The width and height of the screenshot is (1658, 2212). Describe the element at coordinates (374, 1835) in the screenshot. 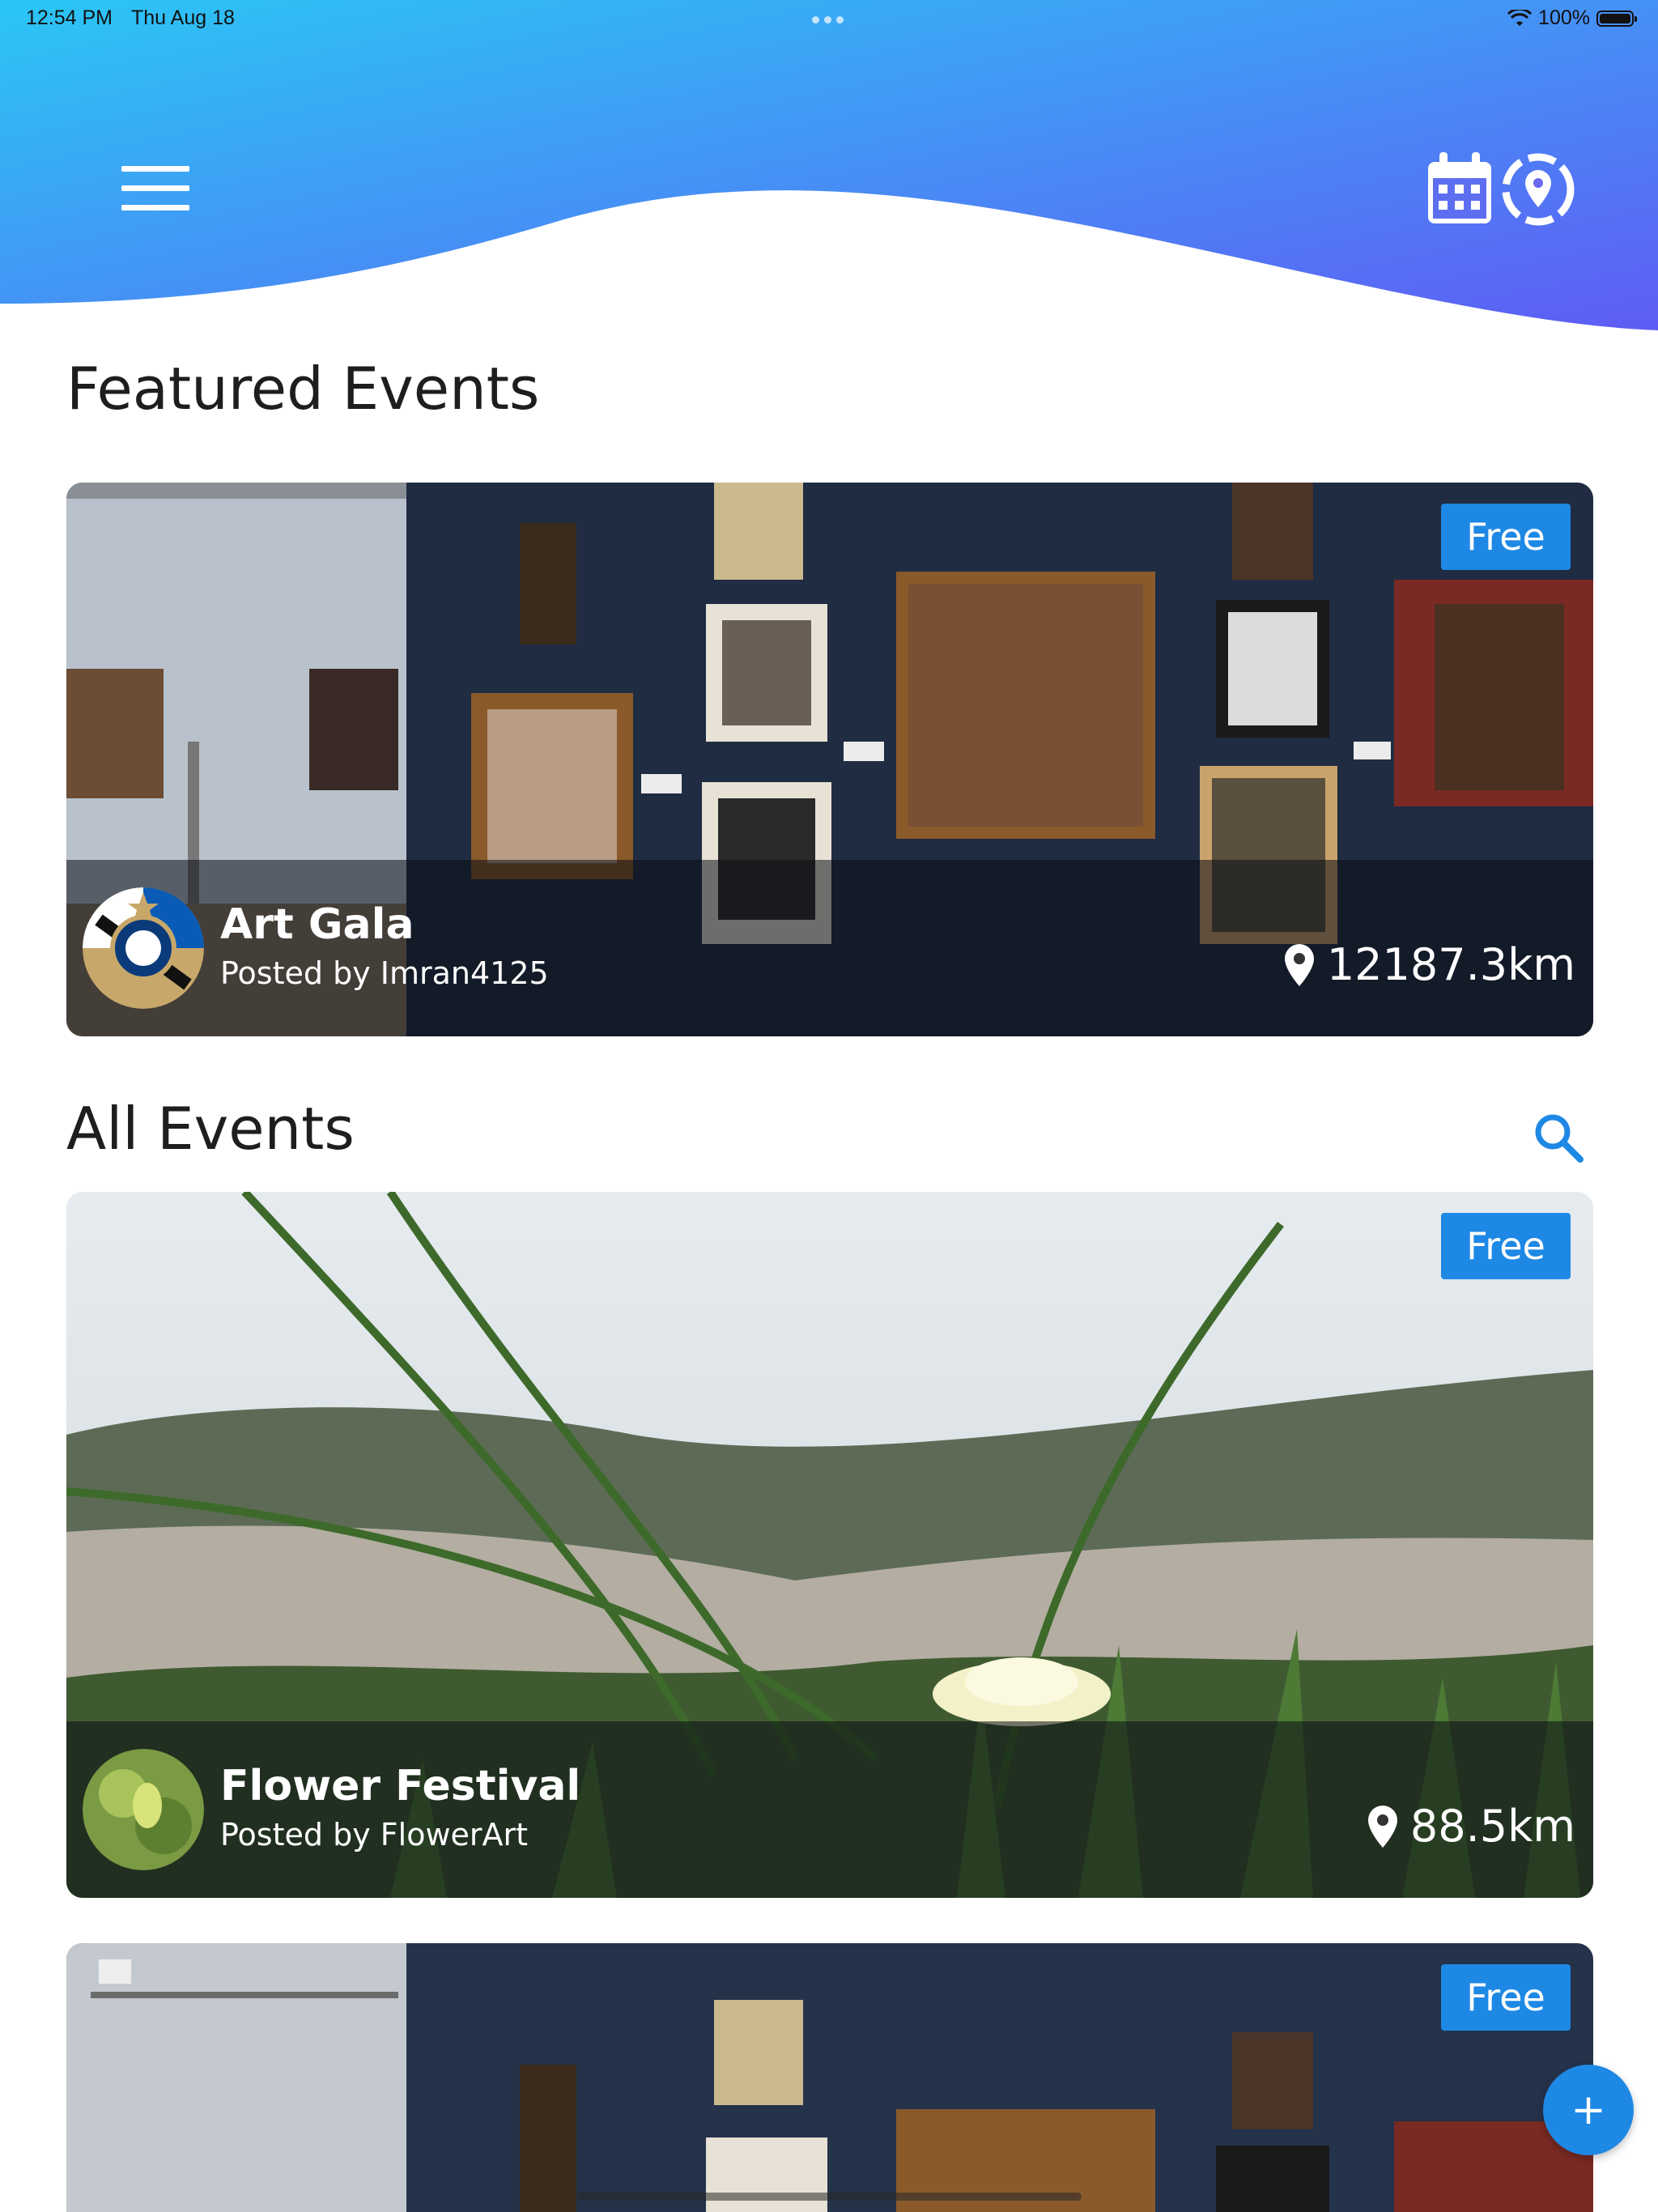

I see `event-poster: Posted by FlowerArt` at that location.